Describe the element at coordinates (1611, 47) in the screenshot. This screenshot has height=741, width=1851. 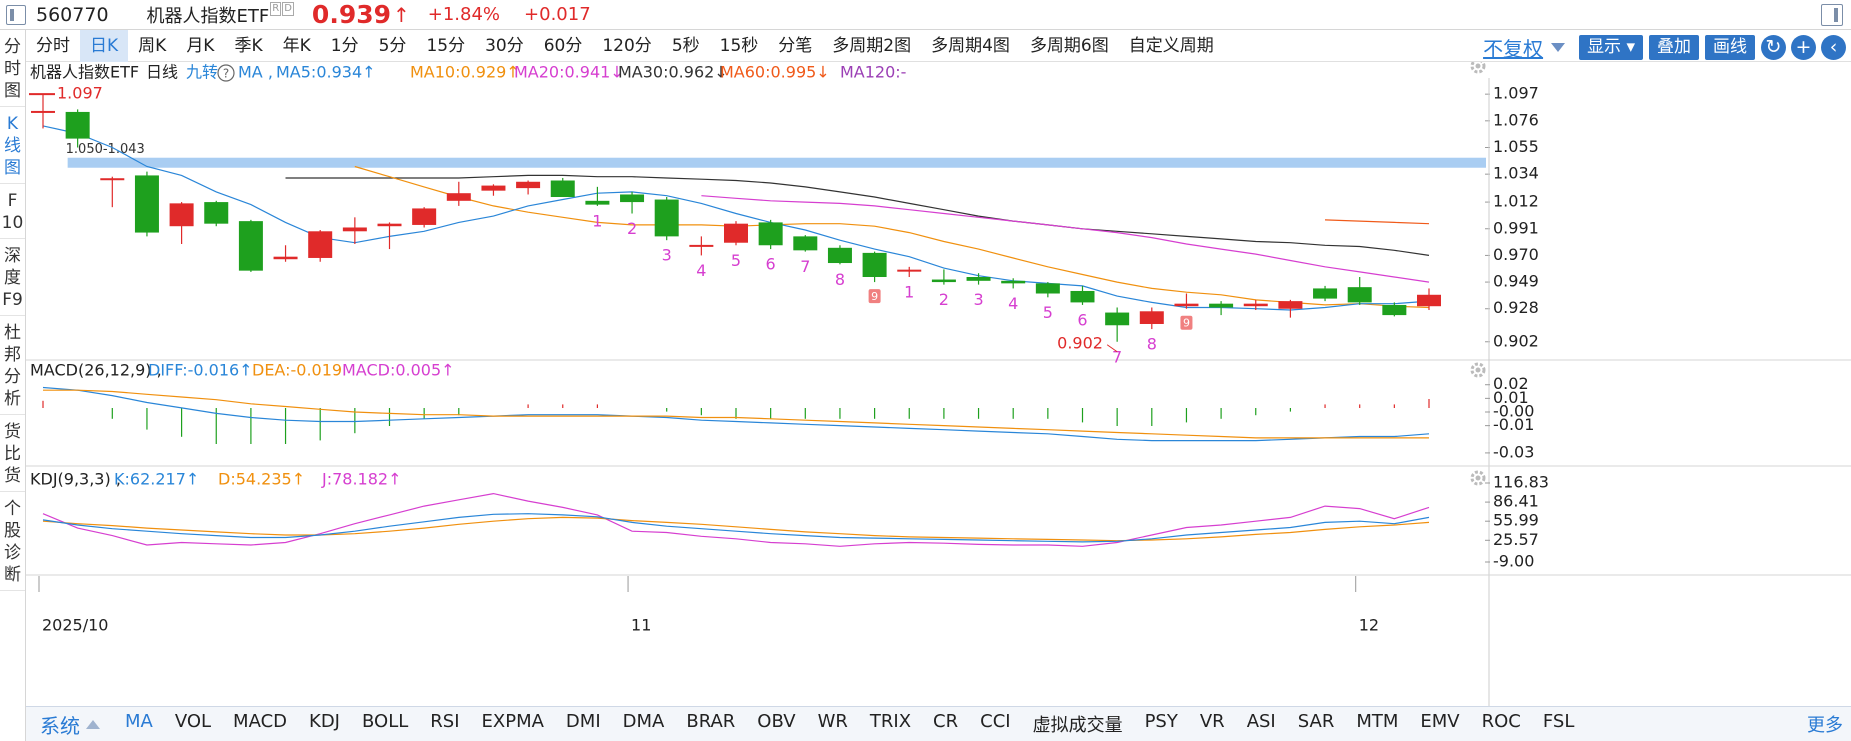
I see `display-button: 显示 ▾` at that location.